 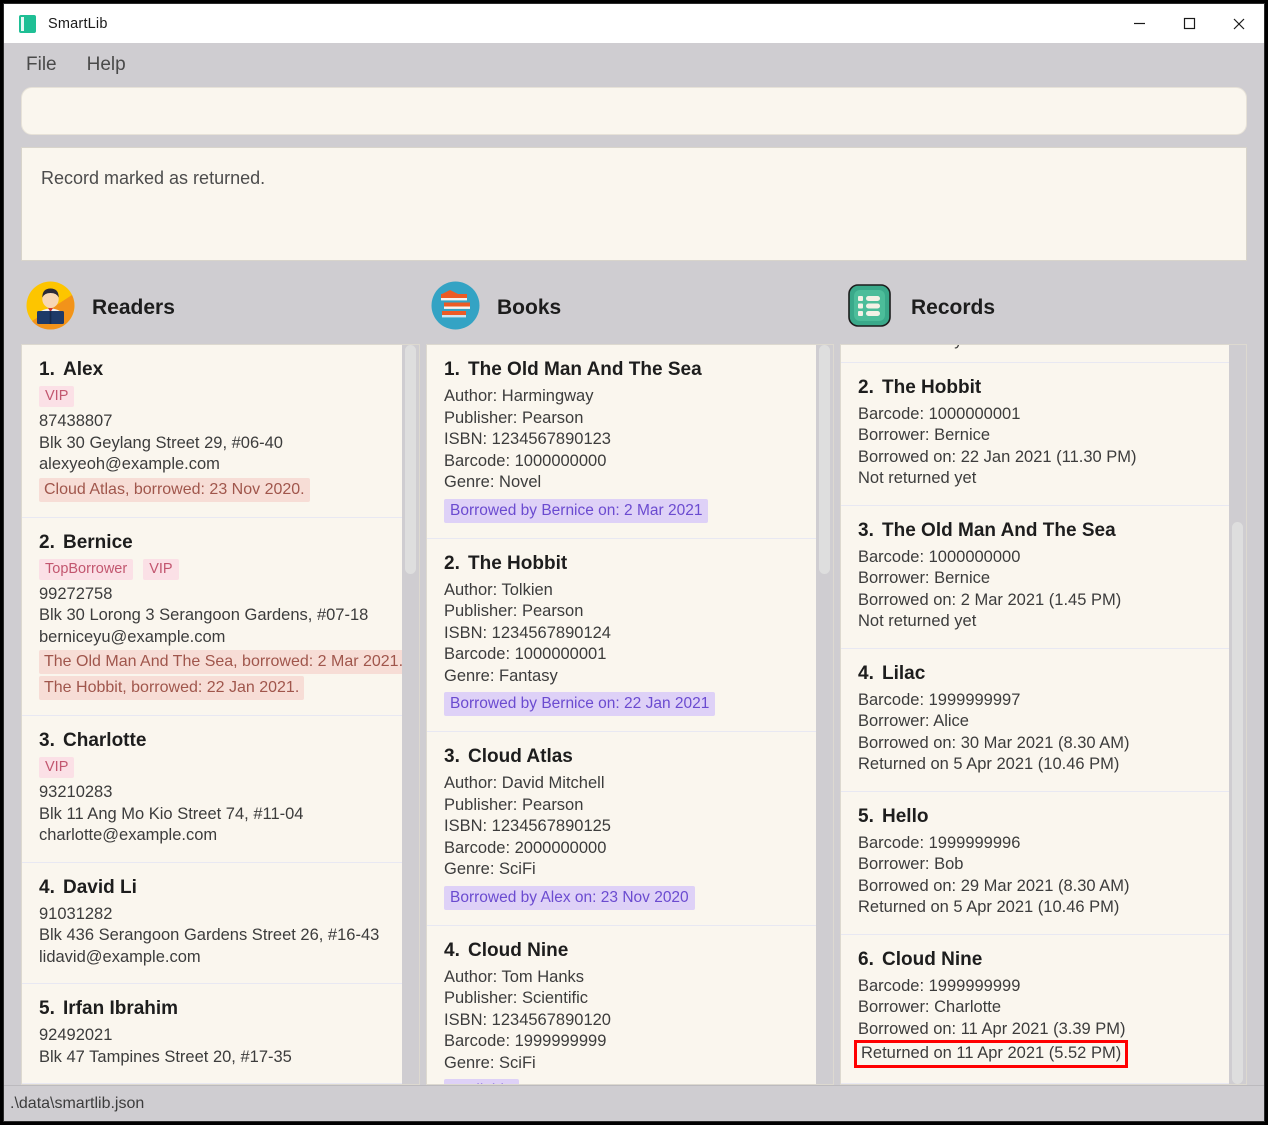 What do you see at coordinates (165, 1056) in the screenshot?
I see `reader-address: Blk 47 Tampines Street 20, #17-35` at bounding box center [165, 1056].